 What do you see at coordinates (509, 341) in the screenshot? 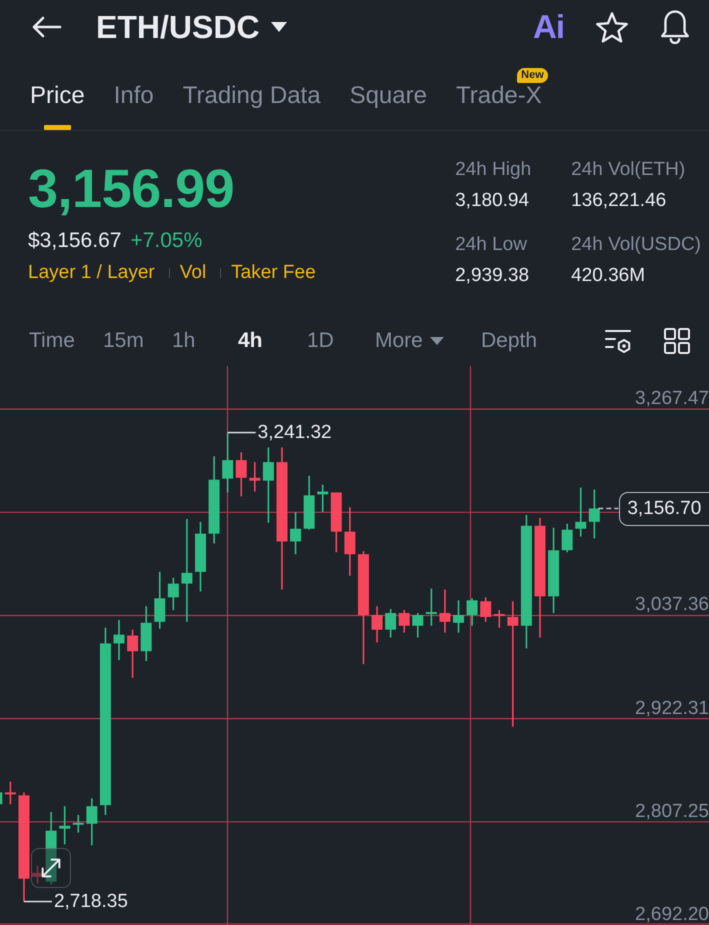
I see `interval-tab: Depth` at bounding box center [509, 341].